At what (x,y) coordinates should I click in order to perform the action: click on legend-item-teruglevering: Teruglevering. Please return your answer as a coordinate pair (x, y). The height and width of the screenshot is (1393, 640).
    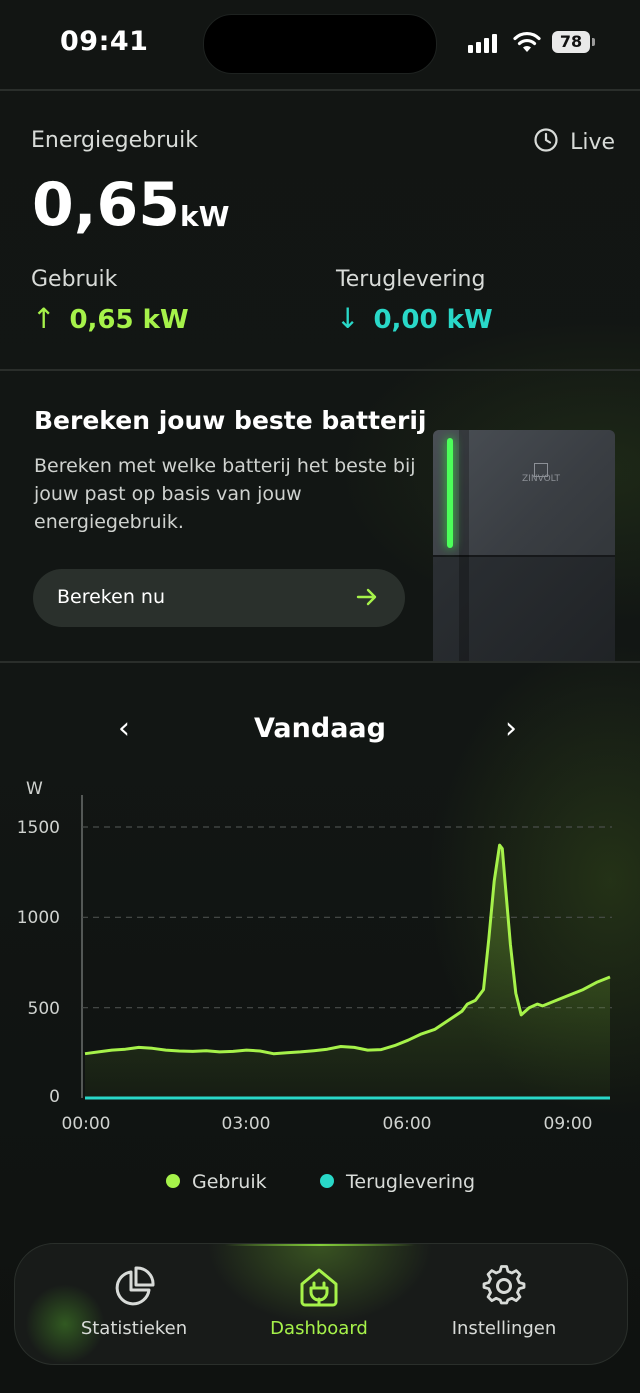
    Looking at the image, I should click on (397, 1182).